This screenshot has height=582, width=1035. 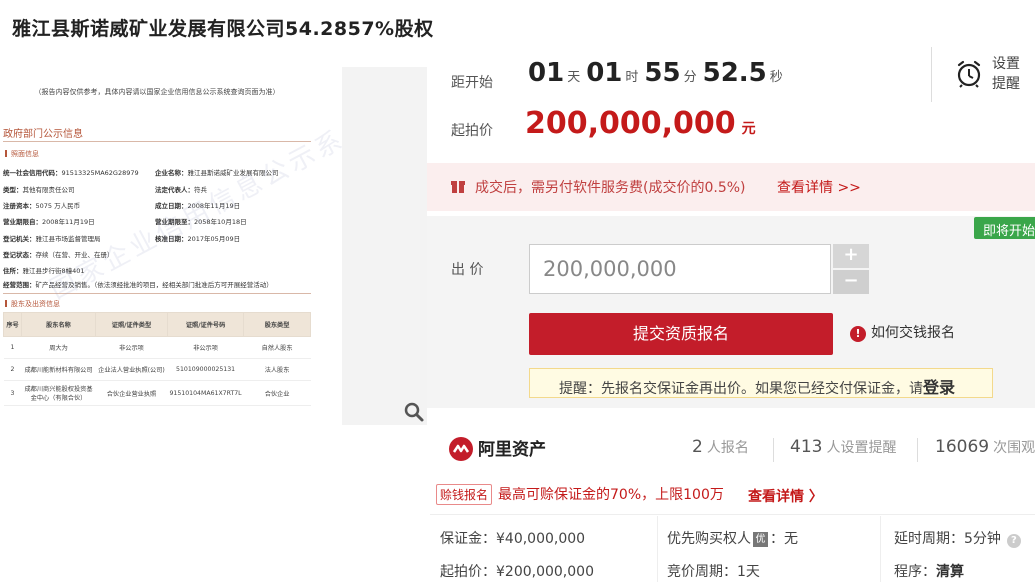 I want to click on table-header-row: 序号 股东名称 证照/证件类型 证照/证件号码 股东类型, so click(x=157, y=324).